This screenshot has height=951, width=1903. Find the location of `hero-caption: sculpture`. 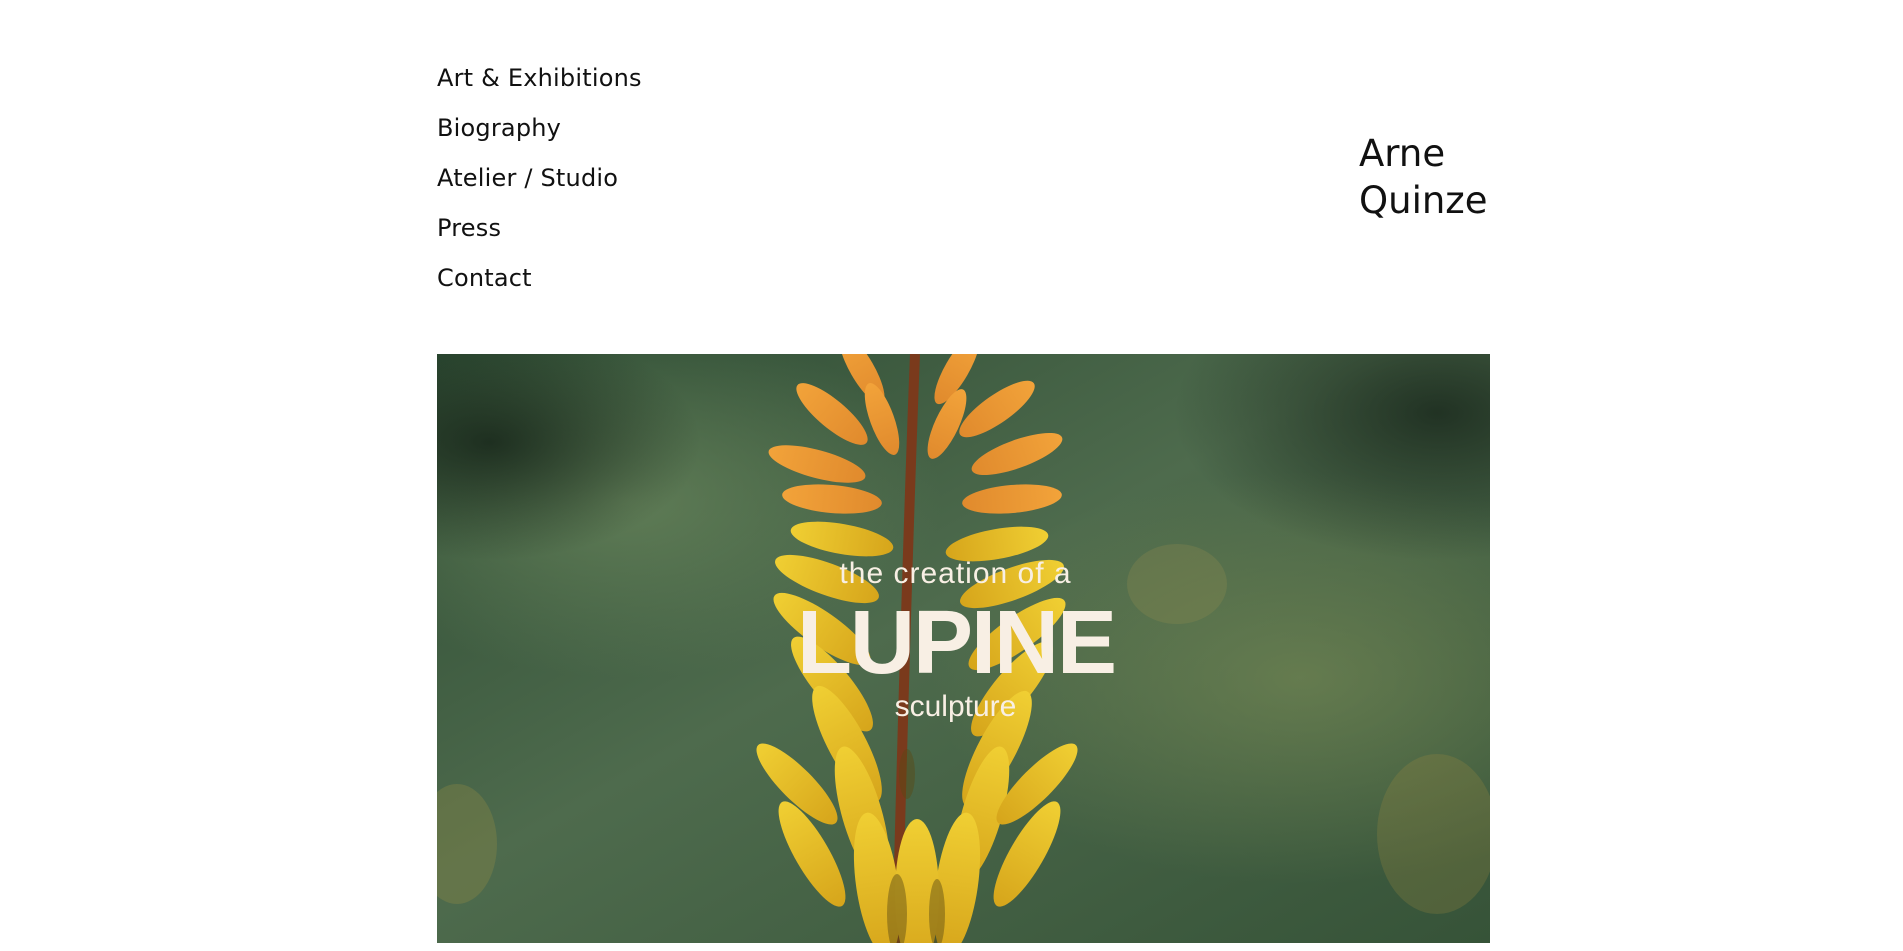

hero-caption: sculpture is located at coordinates (955, 706).